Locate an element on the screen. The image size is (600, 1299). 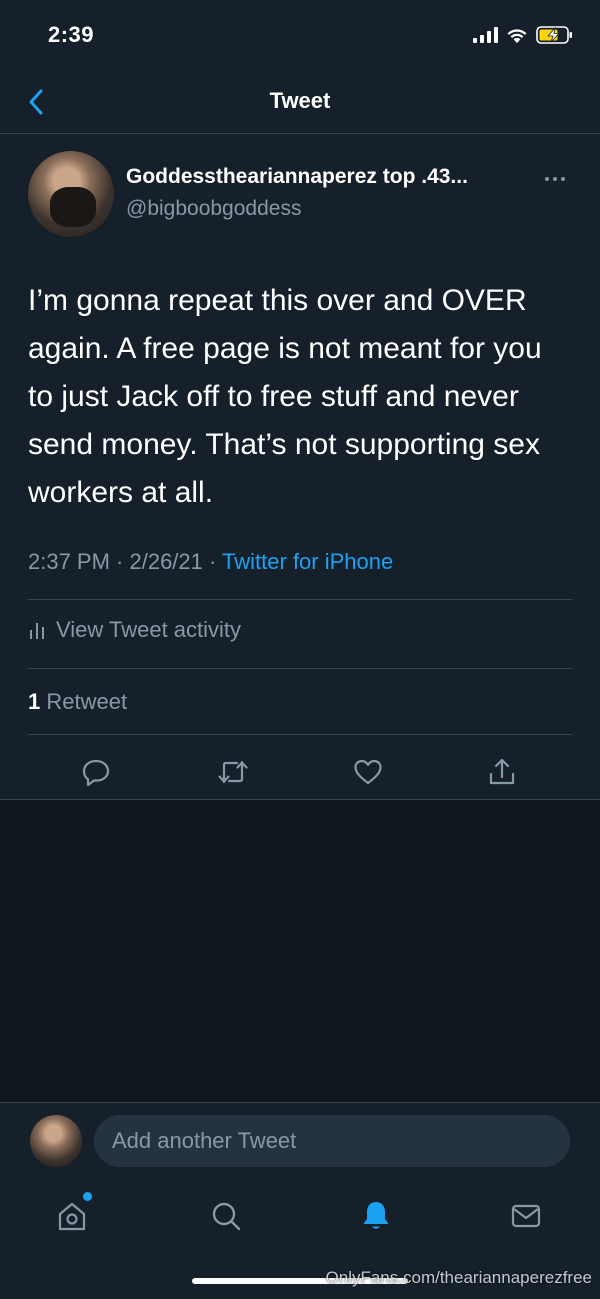
status-bar: 2:39 is located at coordinates (300, 35).